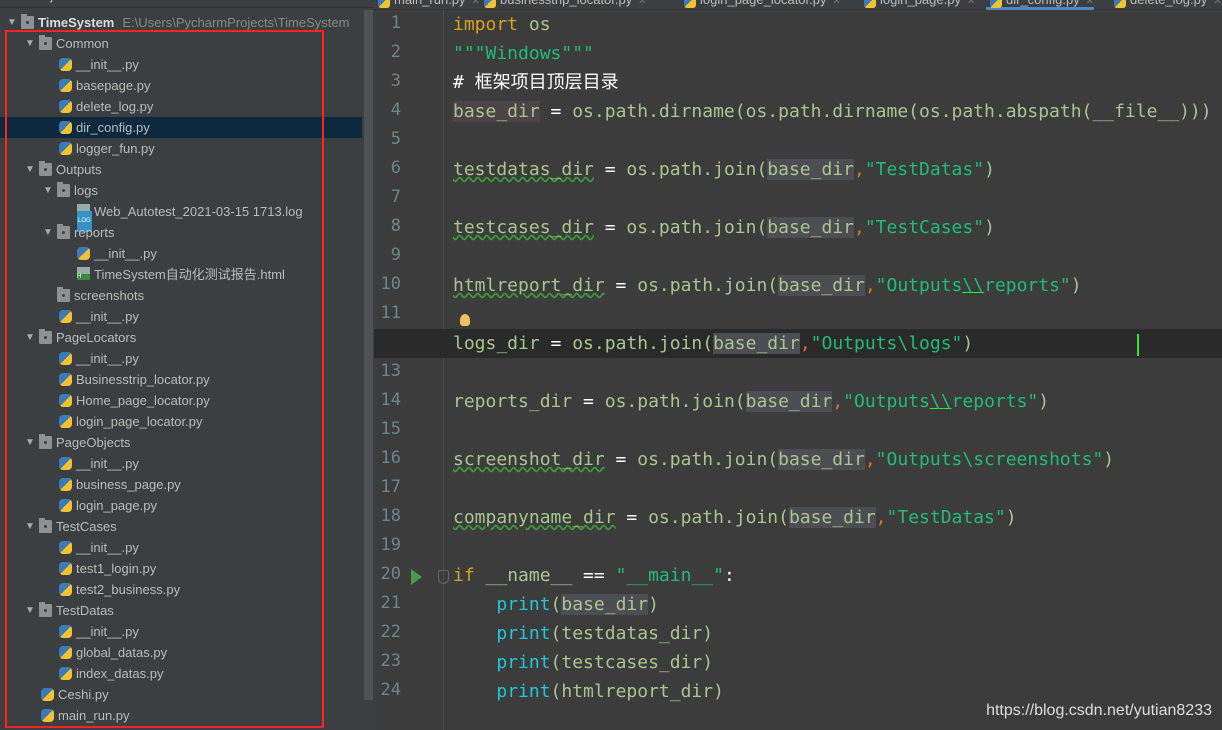 This screenshot has width=1222, height=730. Describe the element at coordinates (368, 355) in the screenshot. I see `tree-scrollbar` at that location.